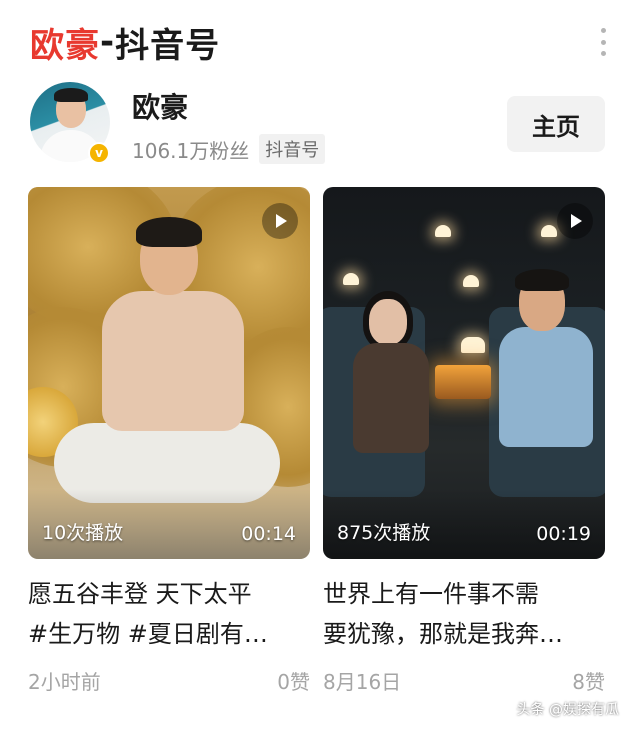  What do you see at coordinates (292, 149) in the screenshot?
I see `platform-tag: 抖音号` at bounding box center [292, 149].